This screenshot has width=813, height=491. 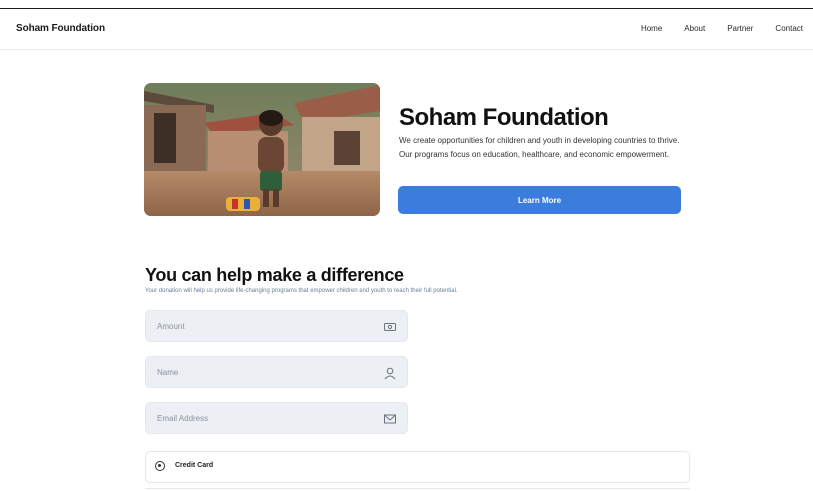 What do you see at coordinates (390, 327) in the screenshot?
I see `cash-icon` at bounding box center [390, 327].